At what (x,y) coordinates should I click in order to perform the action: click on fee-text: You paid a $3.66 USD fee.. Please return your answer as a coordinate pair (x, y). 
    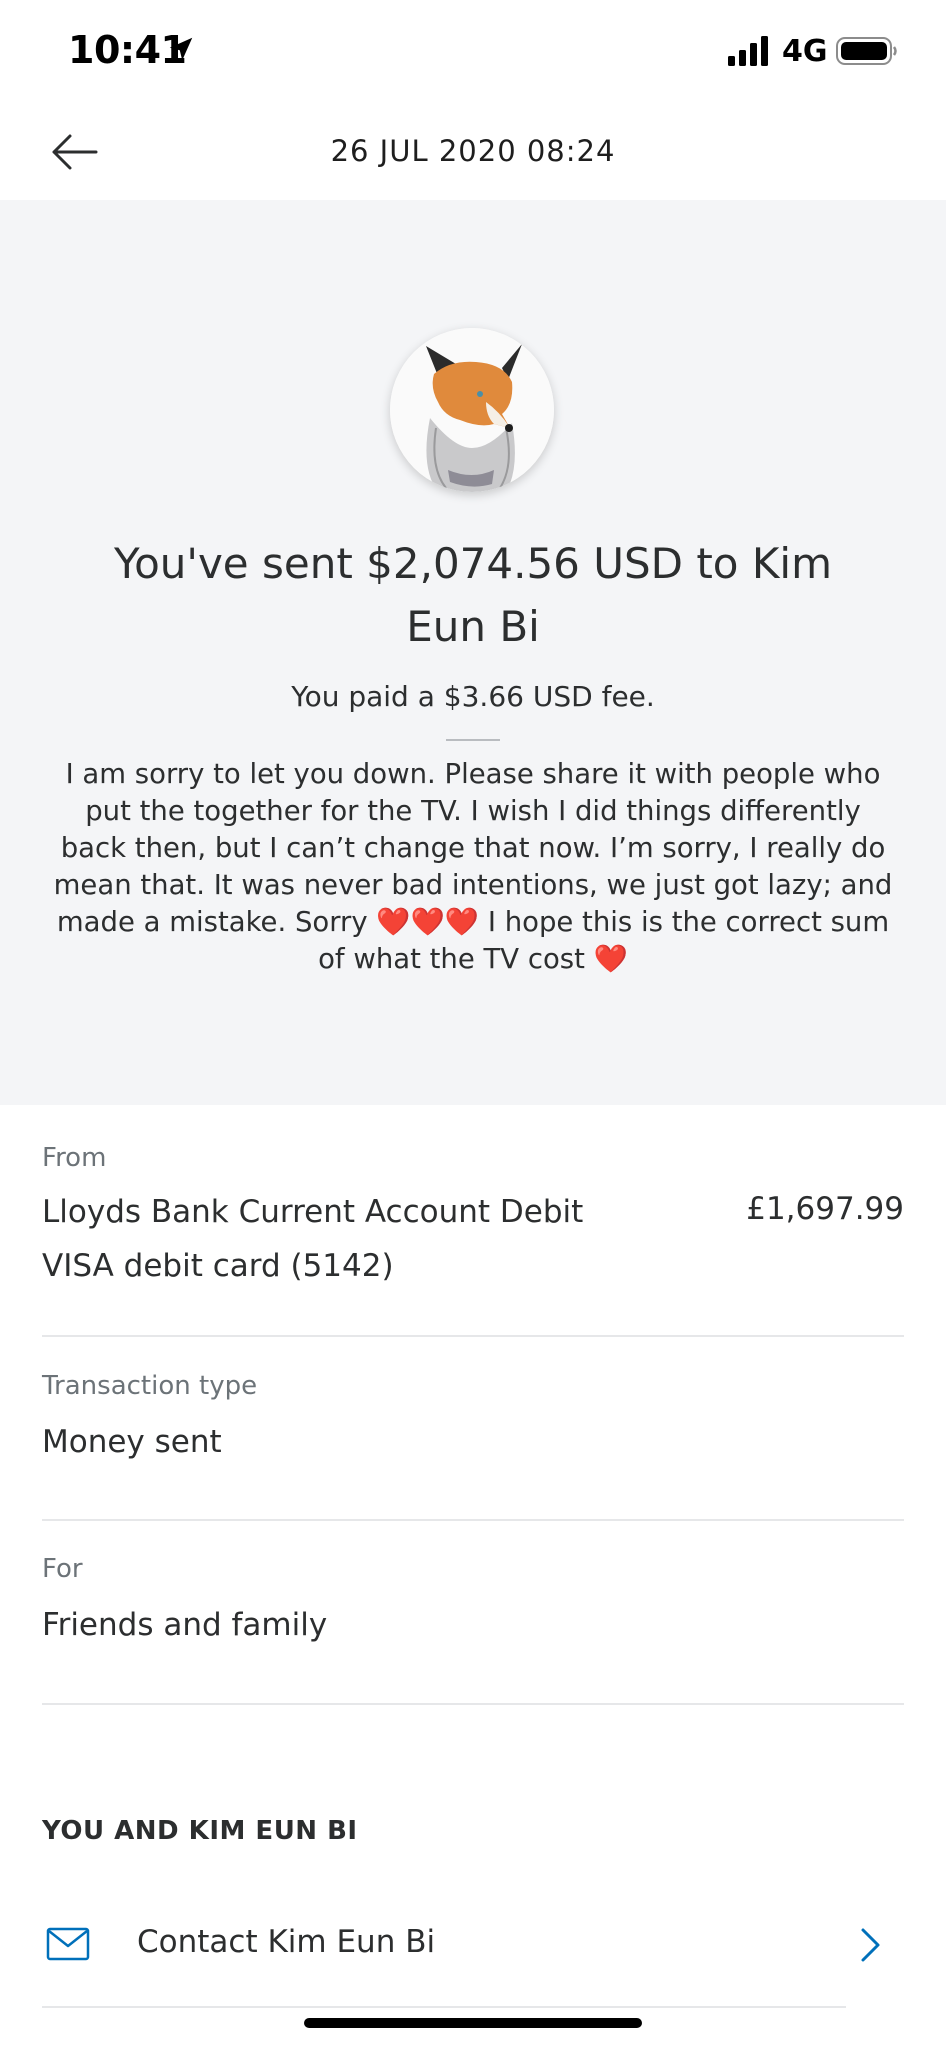
    Looking at the image, I should click on (473, 696).